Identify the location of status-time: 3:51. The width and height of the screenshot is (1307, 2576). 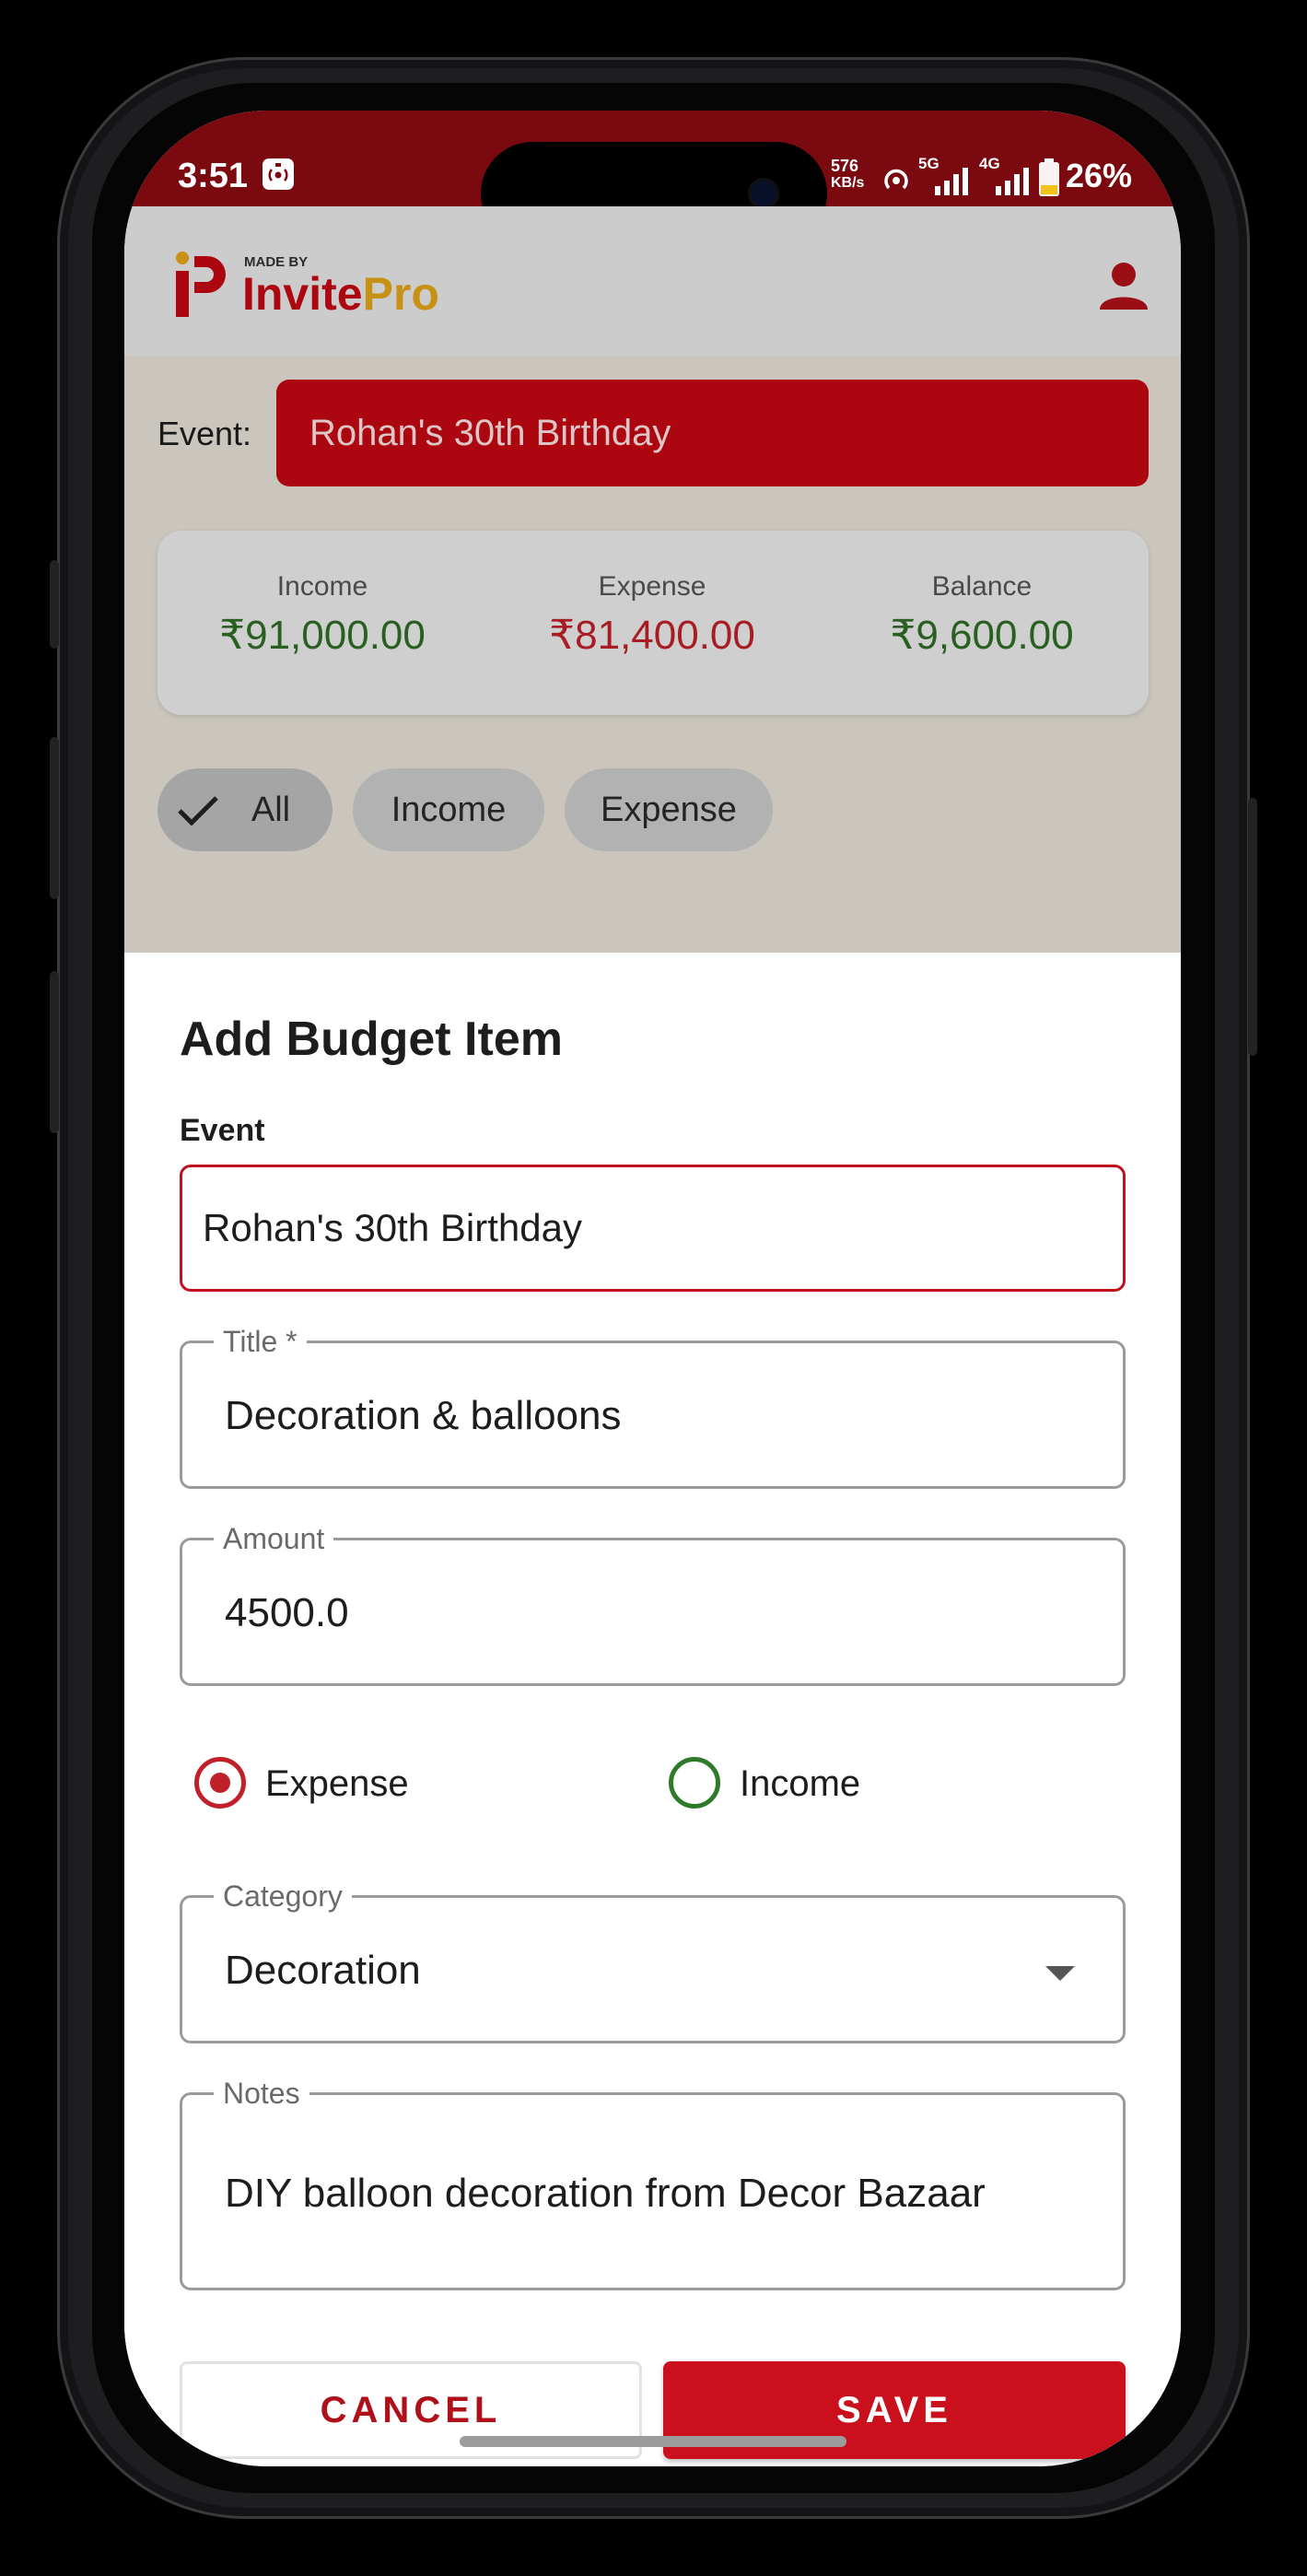
(214, 176).